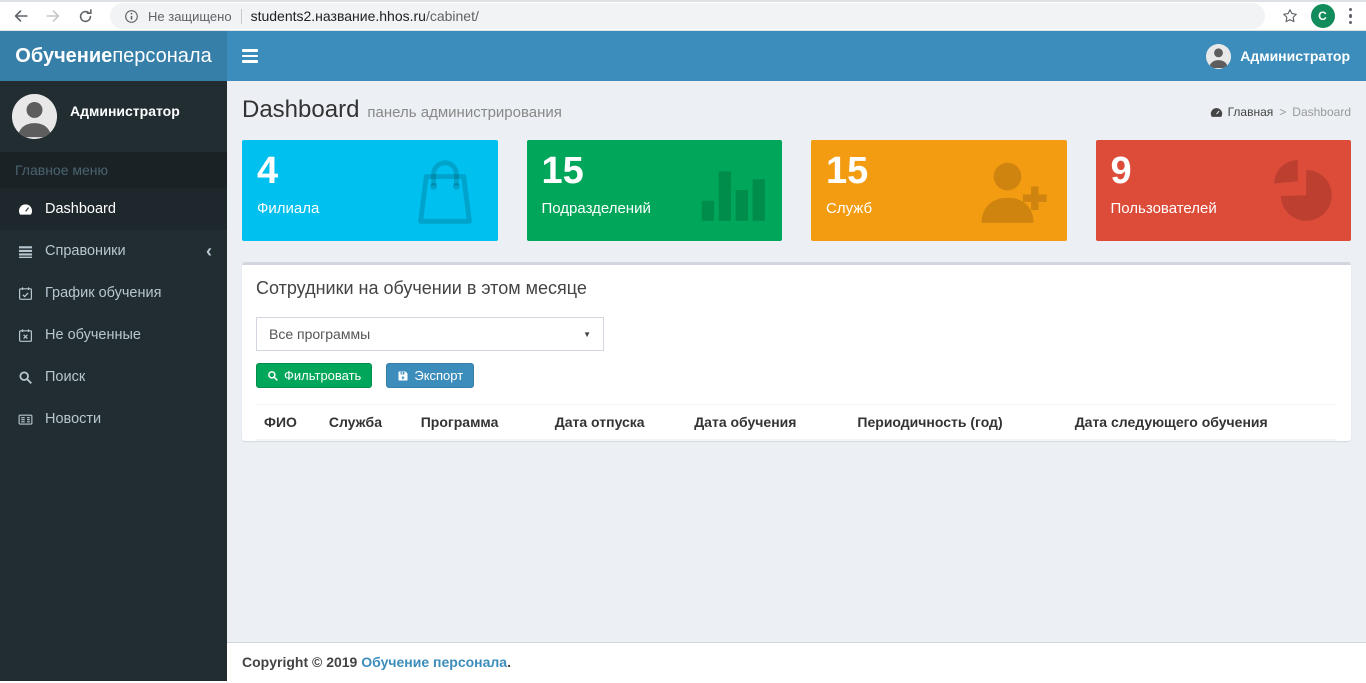  I want to click on chevron-left-icon: ‹, so click(209, 251).